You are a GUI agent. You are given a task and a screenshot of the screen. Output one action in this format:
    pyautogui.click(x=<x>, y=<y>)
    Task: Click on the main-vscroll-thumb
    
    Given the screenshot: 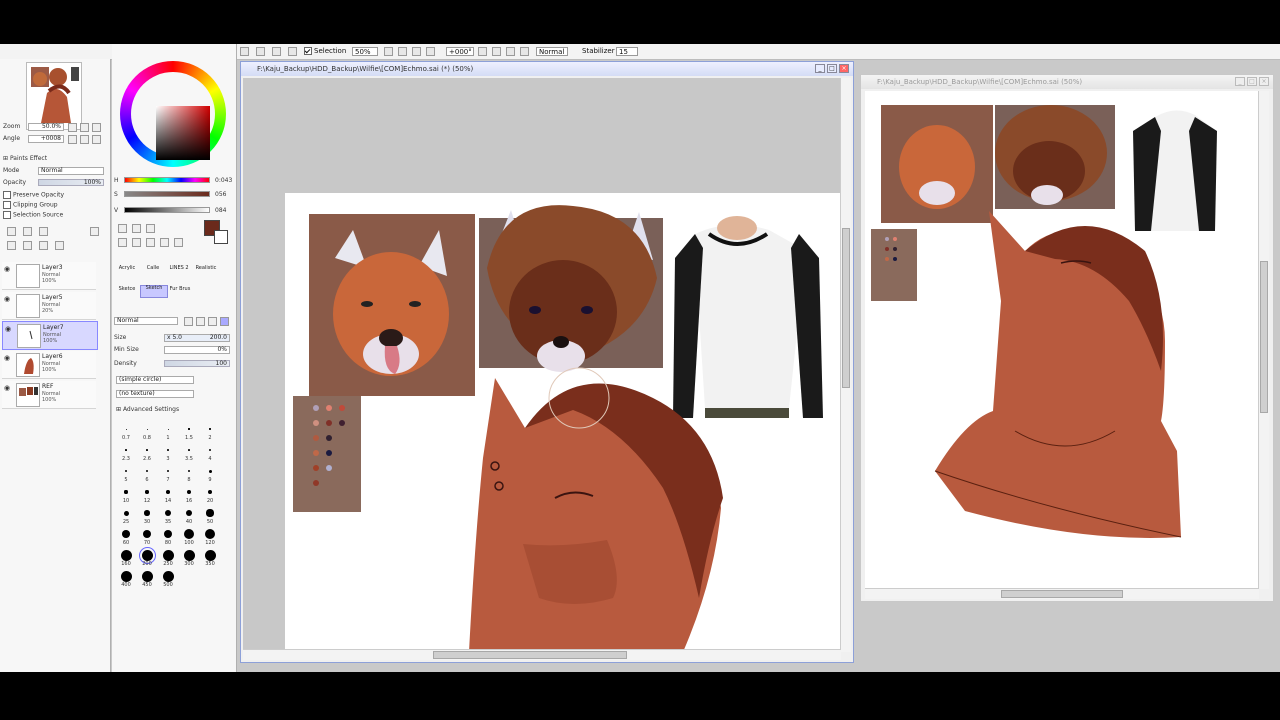 What is the action you would take?
    pyautogui.click(x=846, y=308)
    